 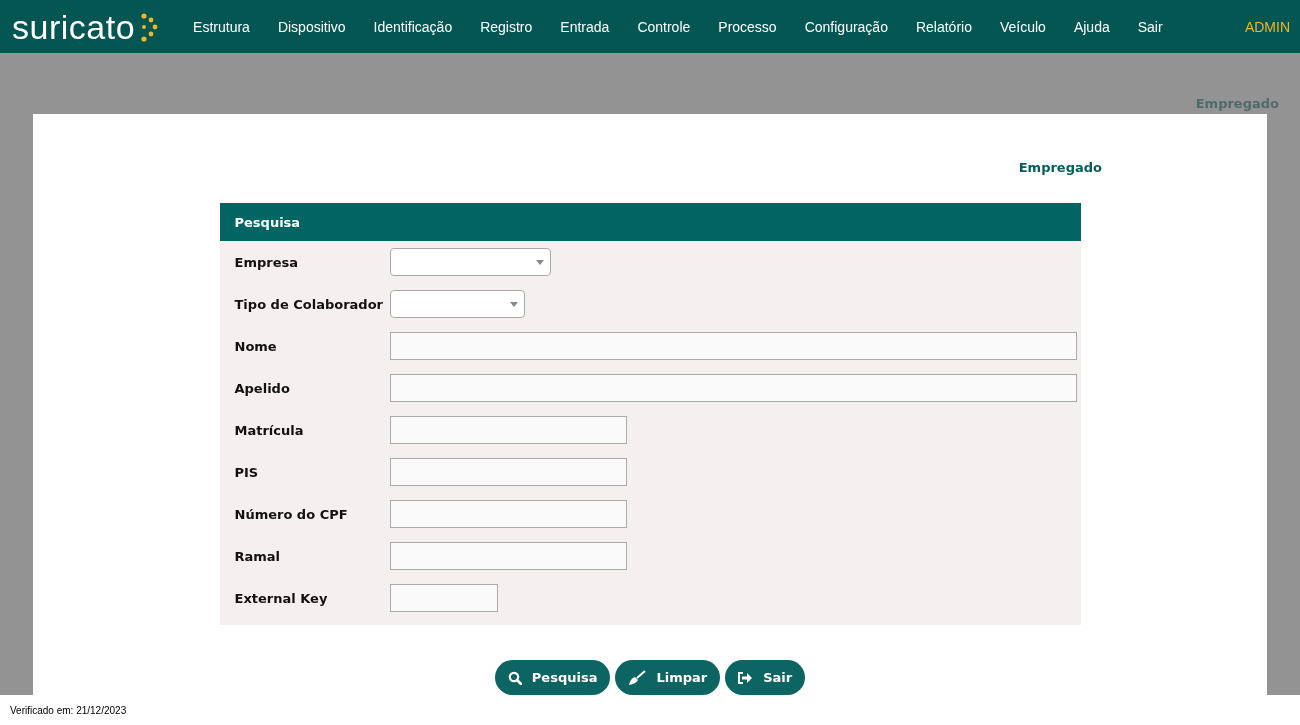 I want to click on panel-header: Pesquisa, so click(x=650, y=222).